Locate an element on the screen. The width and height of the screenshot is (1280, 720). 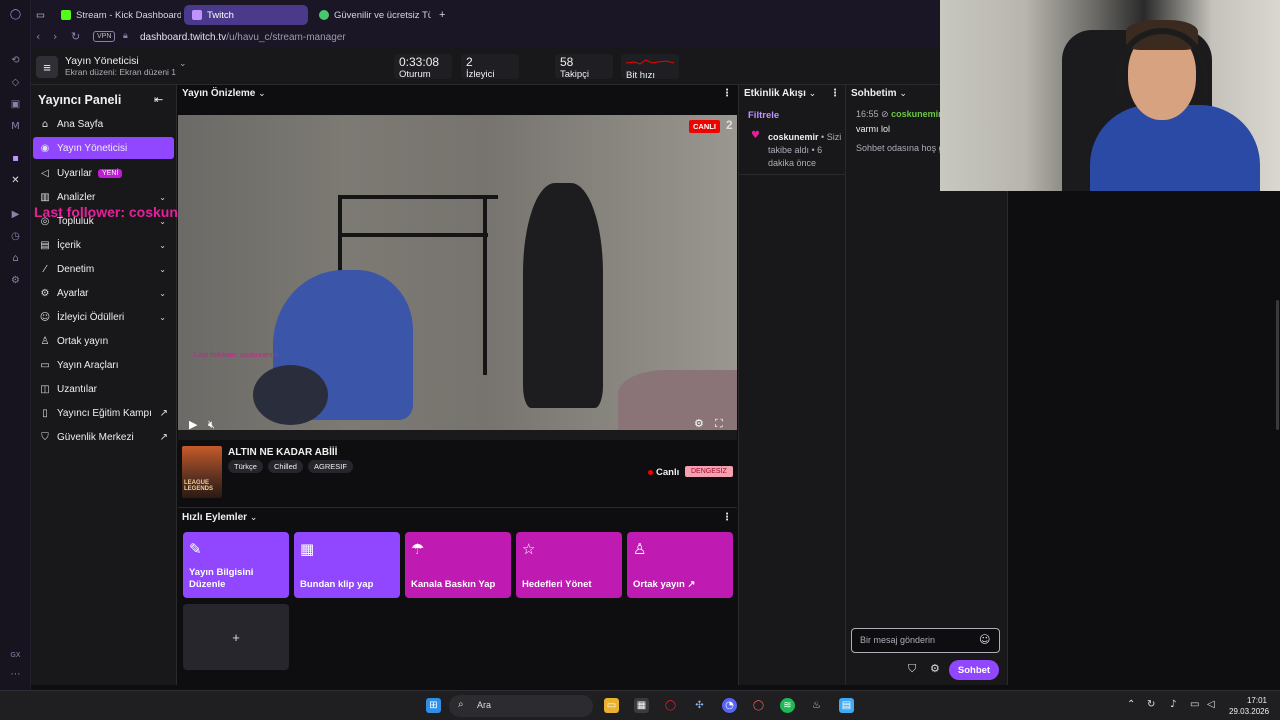
mail-icon: M is located at coordinates (15, 126).